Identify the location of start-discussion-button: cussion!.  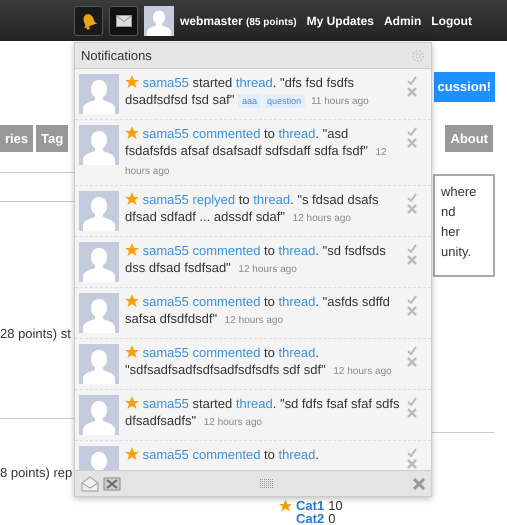
(464, 87).